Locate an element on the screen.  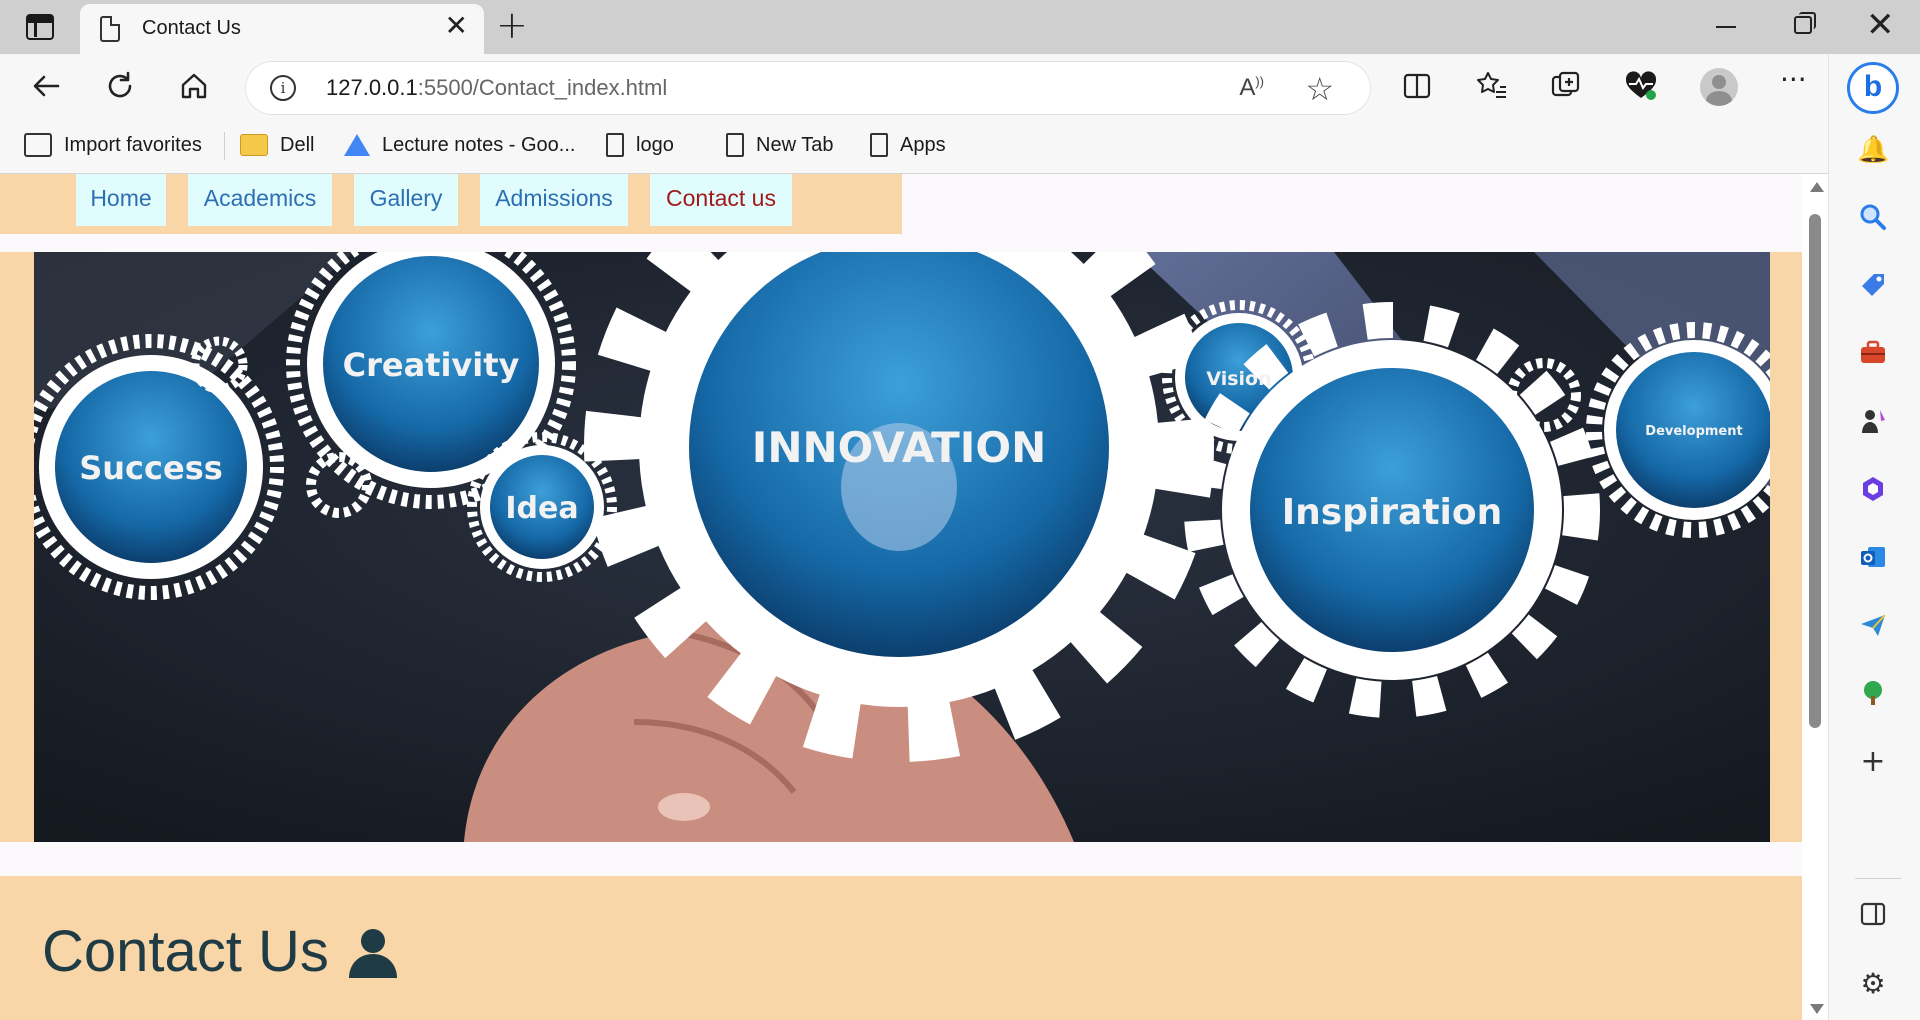
vertical-scrollbar is located at coordinates (1815, 597).